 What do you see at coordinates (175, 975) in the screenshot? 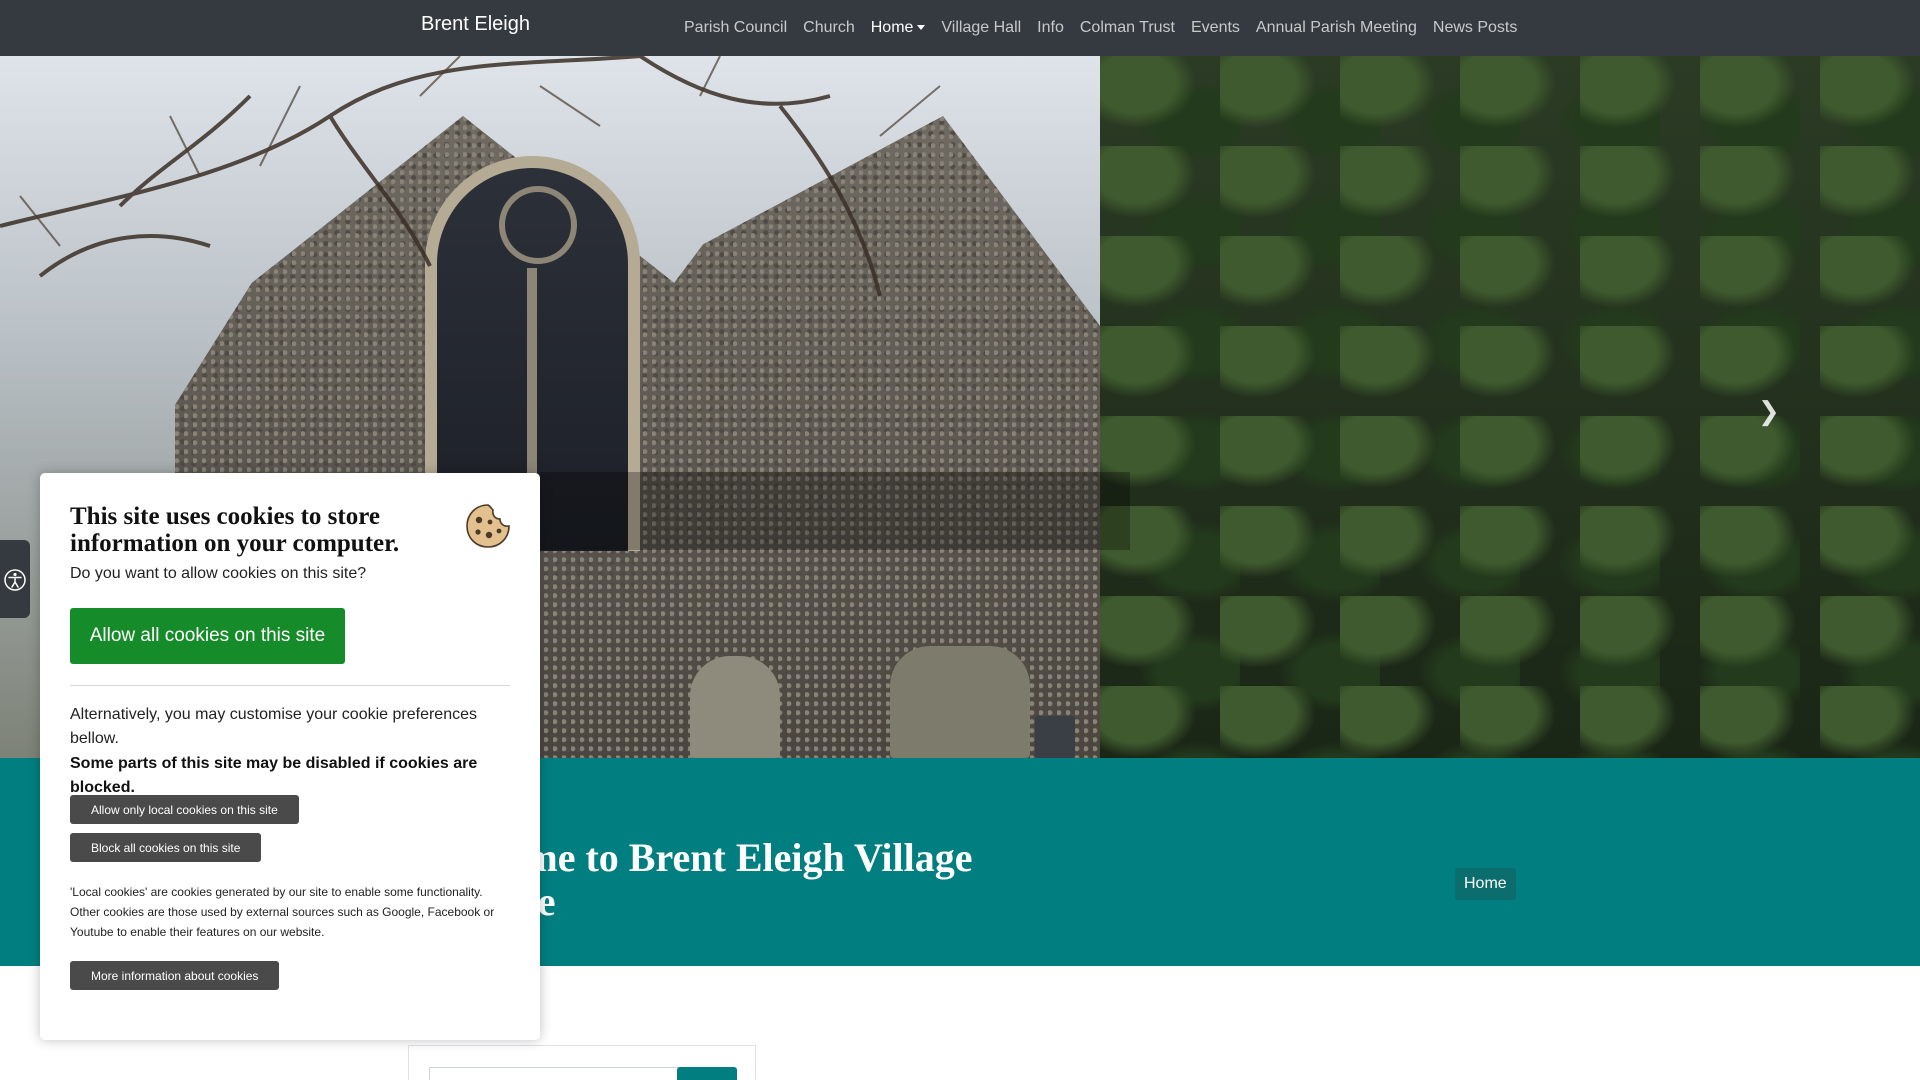
I see `more-cookie-info-button: More information about cookies` at bounding box center [175, 975].